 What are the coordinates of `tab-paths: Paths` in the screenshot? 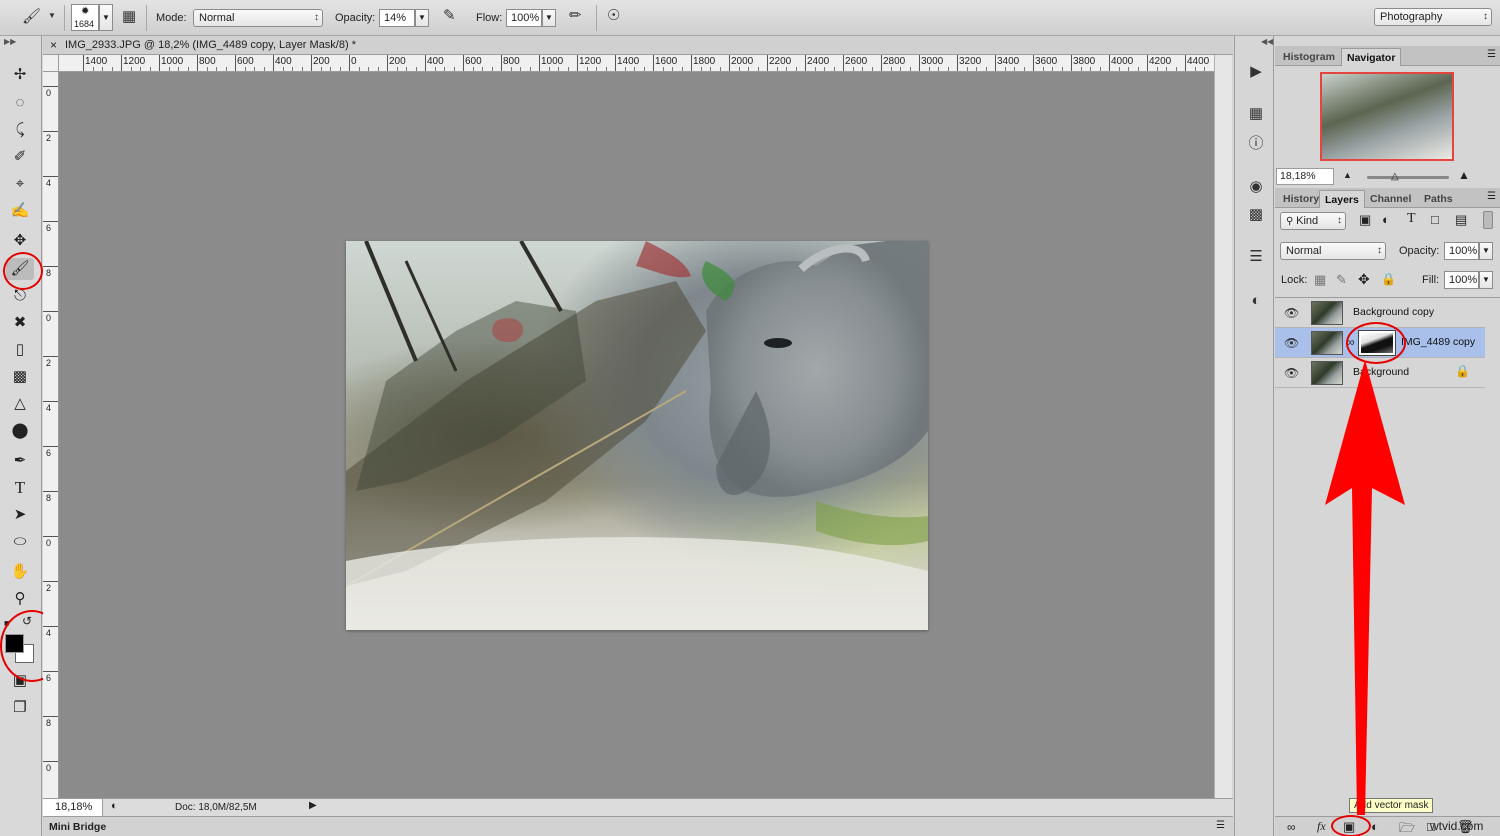 It's located at (1438, 199).